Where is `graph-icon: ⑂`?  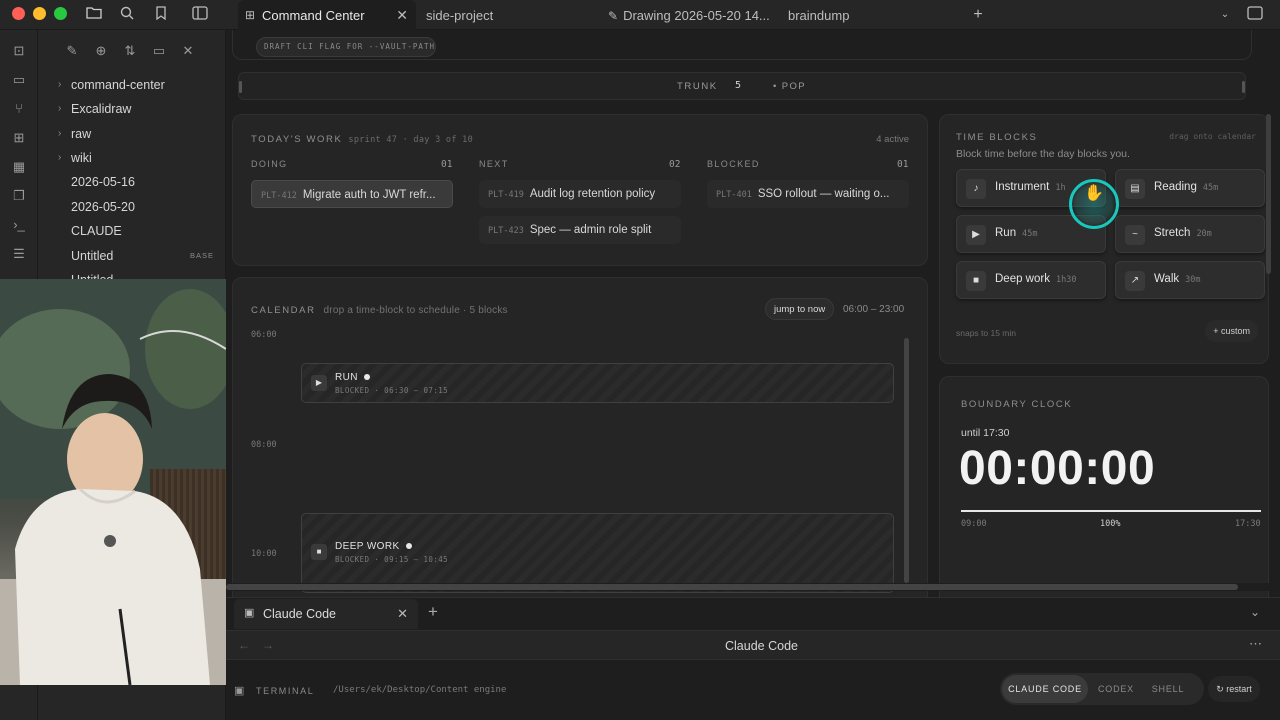 graph-icon: ⑂ is located at coordinates (19, 109).